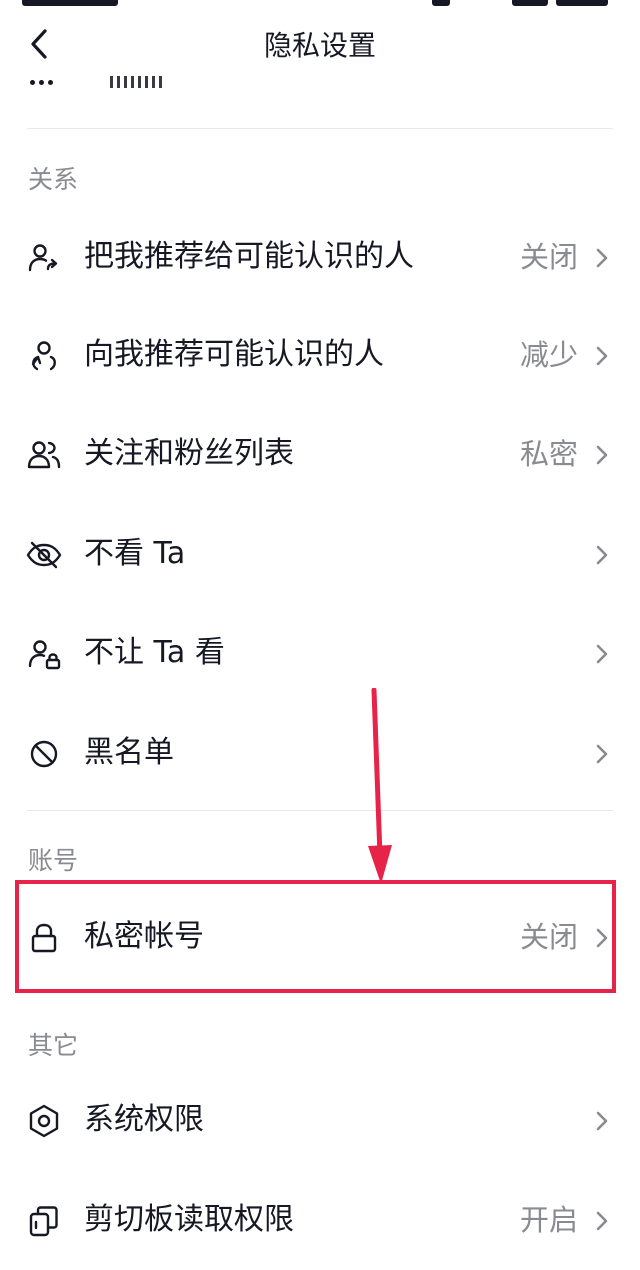  I want to click on clipboard-icon, so click(43, 1221).